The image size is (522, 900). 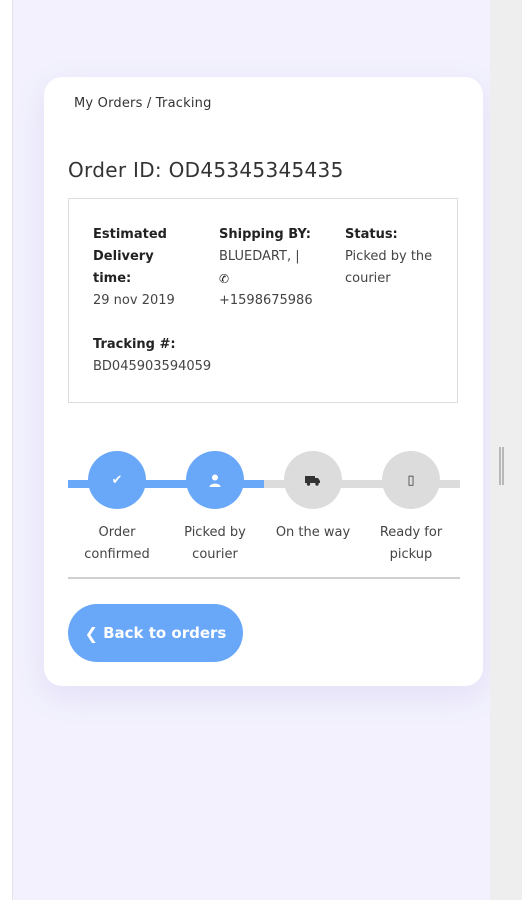 I want to click on step-order-confirmed: ✔ Order confirmed, so click(x=117, y=508).